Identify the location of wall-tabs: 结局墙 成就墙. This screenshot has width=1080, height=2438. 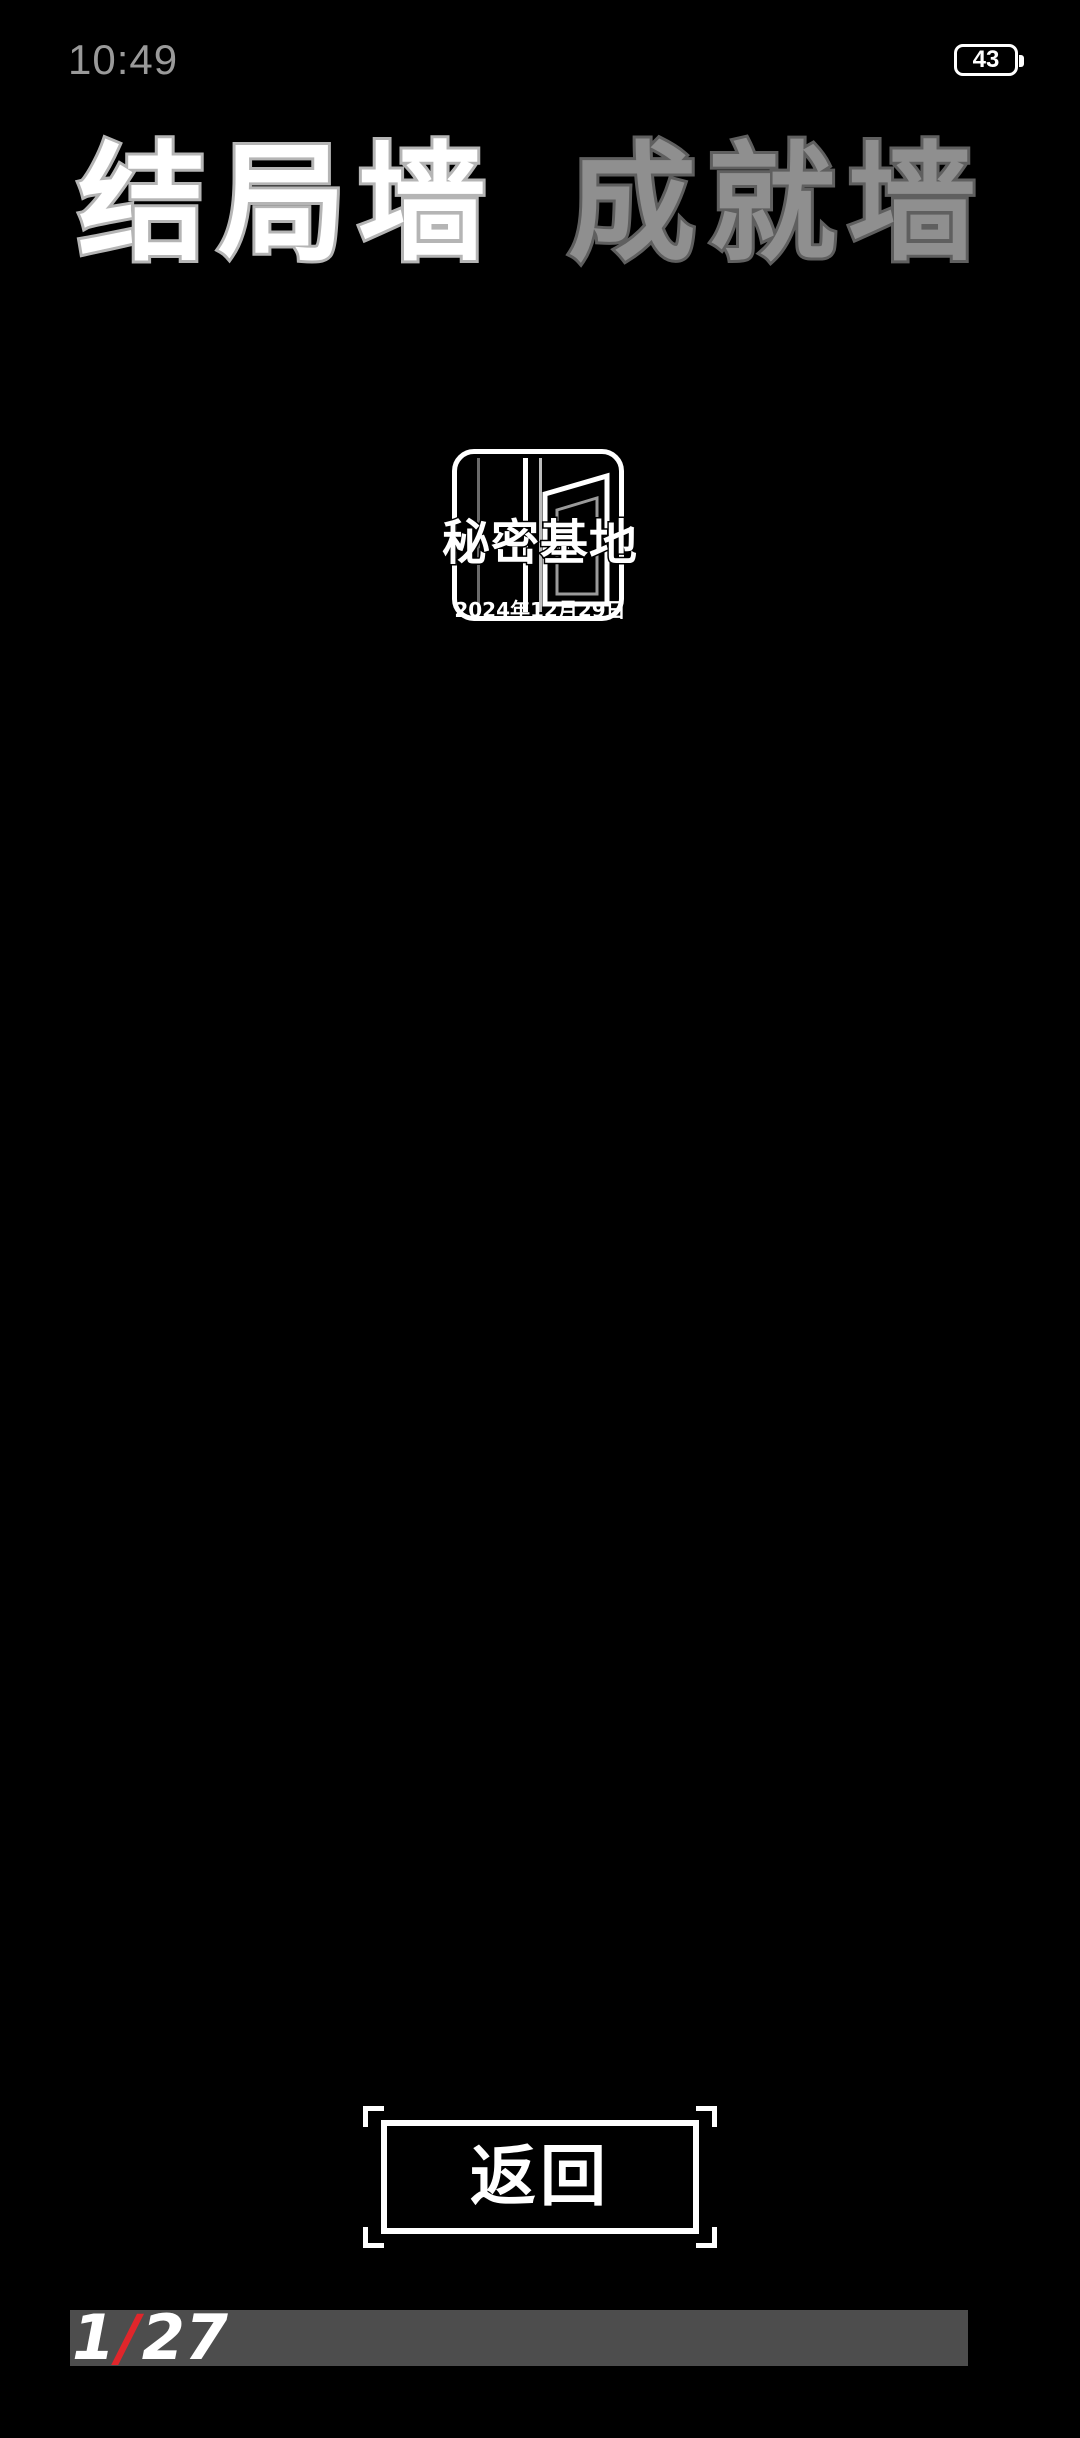
(540, 204).